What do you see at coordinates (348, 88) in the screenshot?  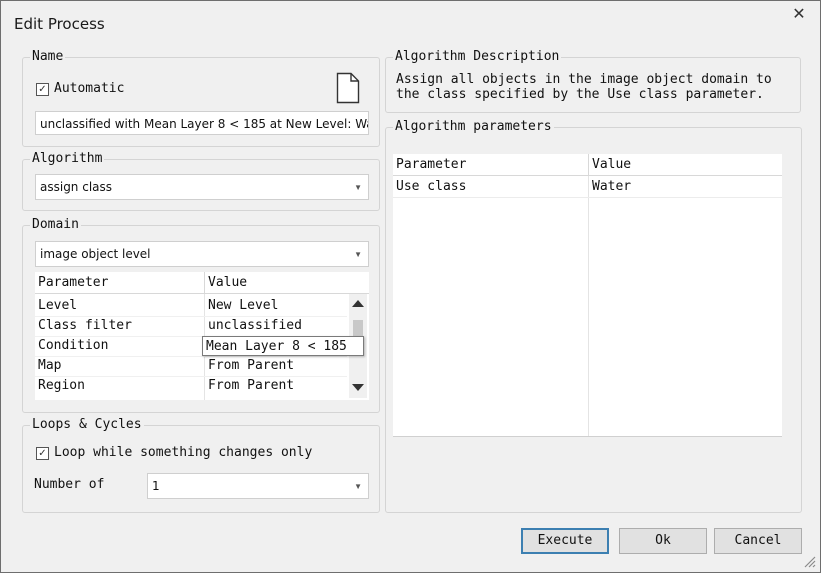 I see `document-icon` at bounding box center [348, 88].